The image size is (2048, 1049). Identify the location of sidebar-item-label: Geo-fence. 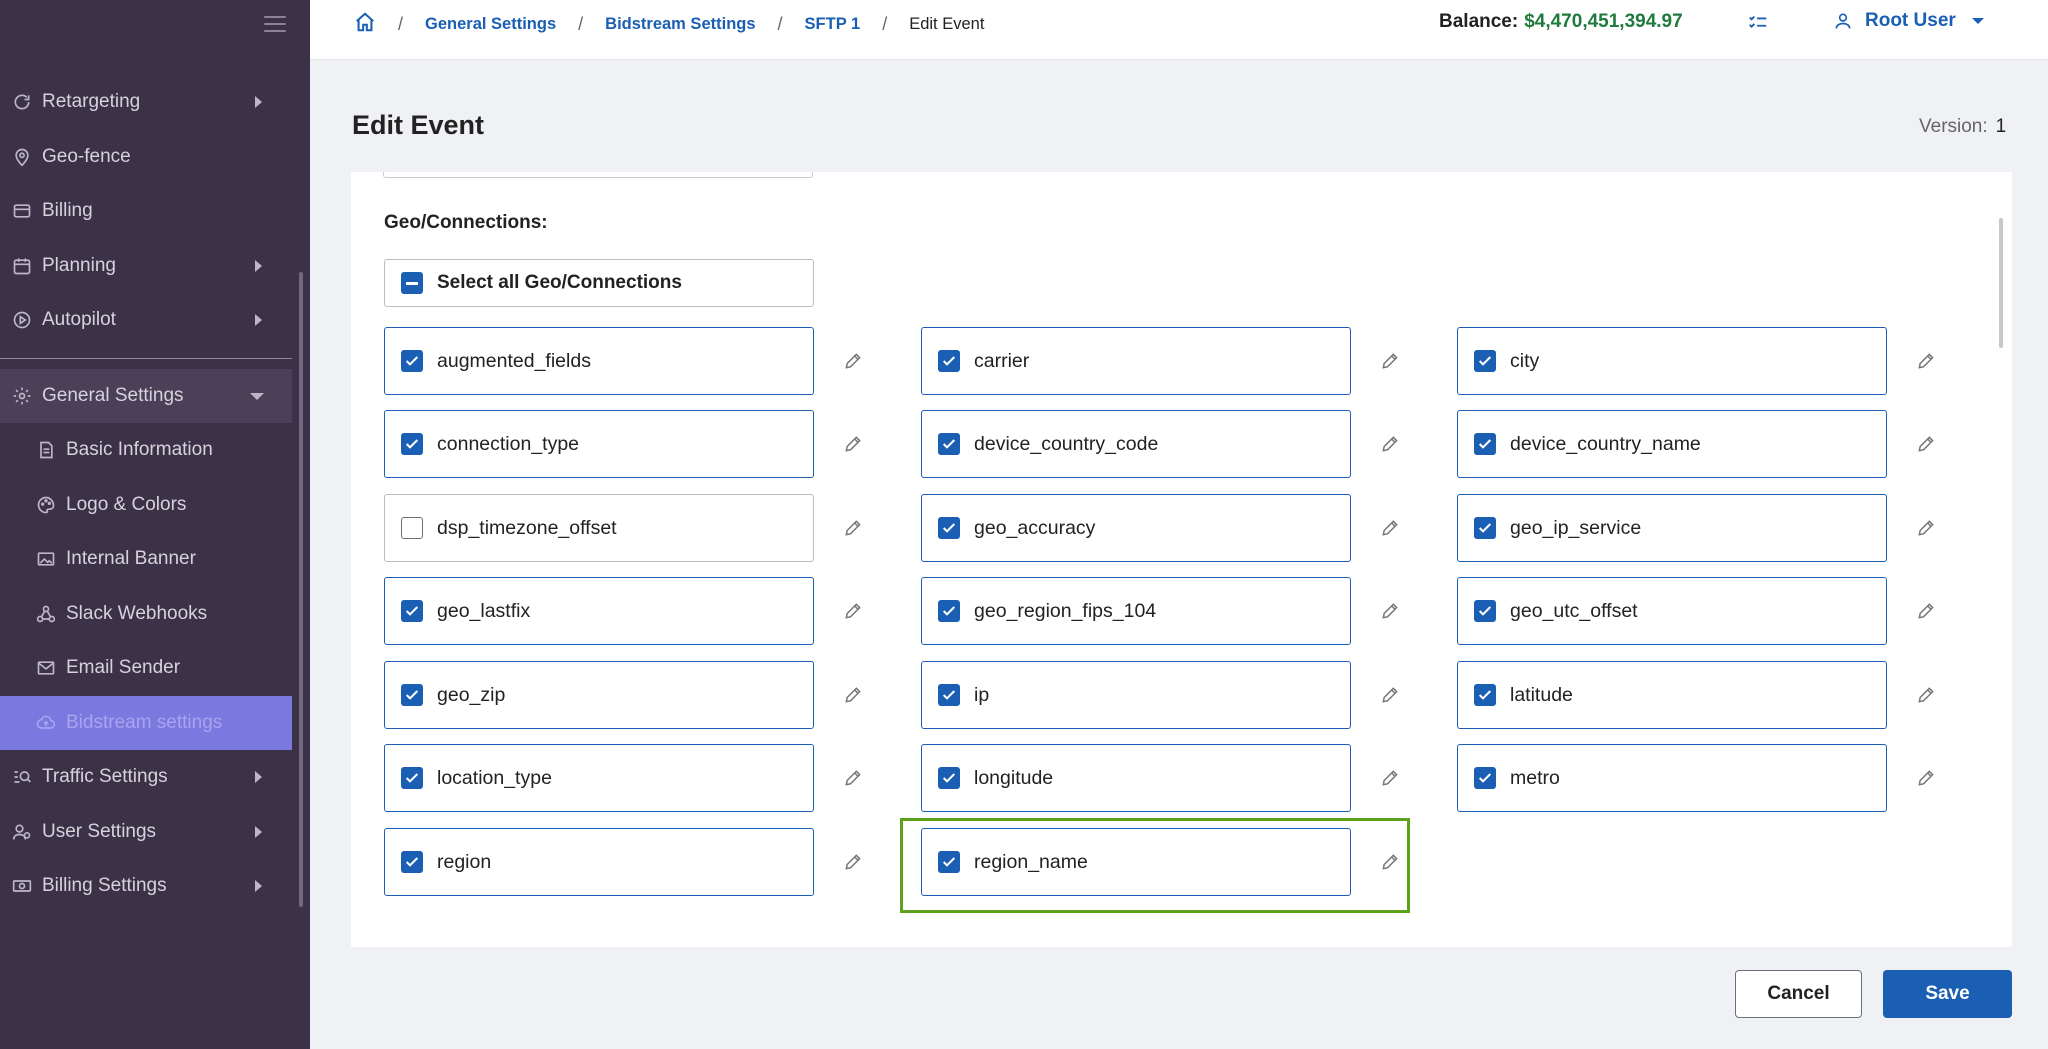
(86, 156).